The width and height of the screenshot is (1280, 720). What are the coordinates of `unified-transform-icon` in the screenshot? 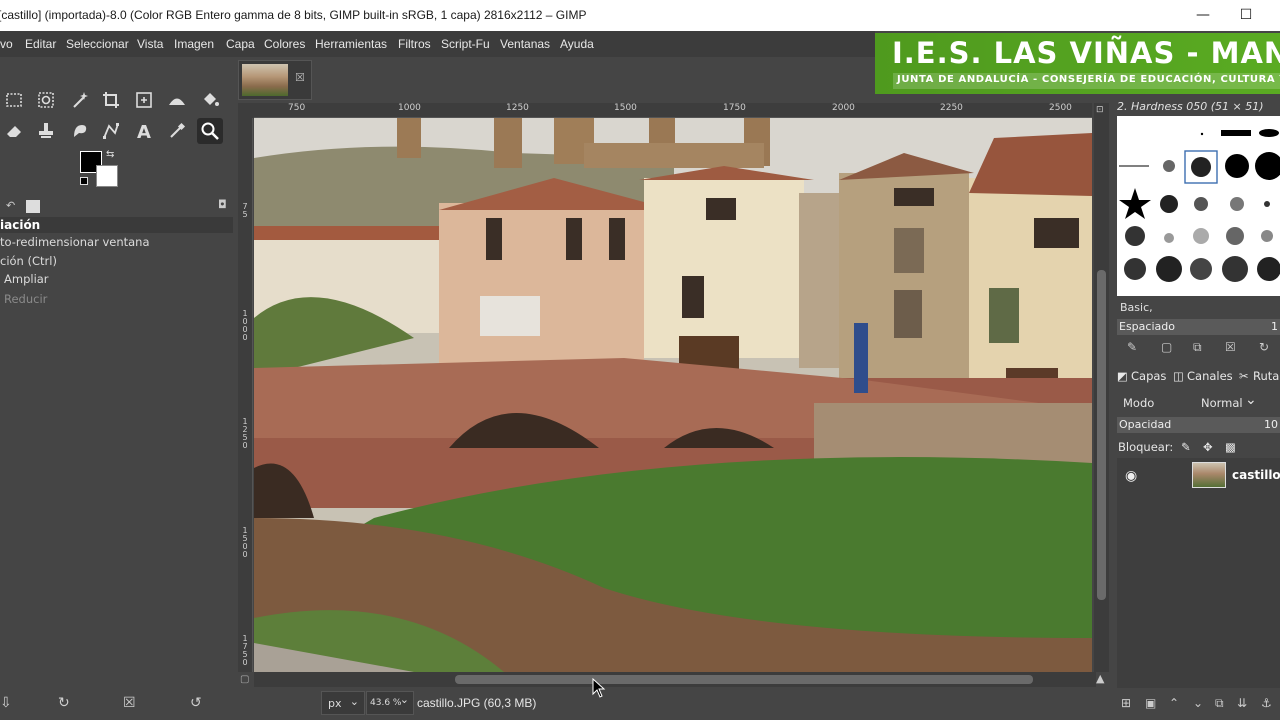 It's located at (144, 100).